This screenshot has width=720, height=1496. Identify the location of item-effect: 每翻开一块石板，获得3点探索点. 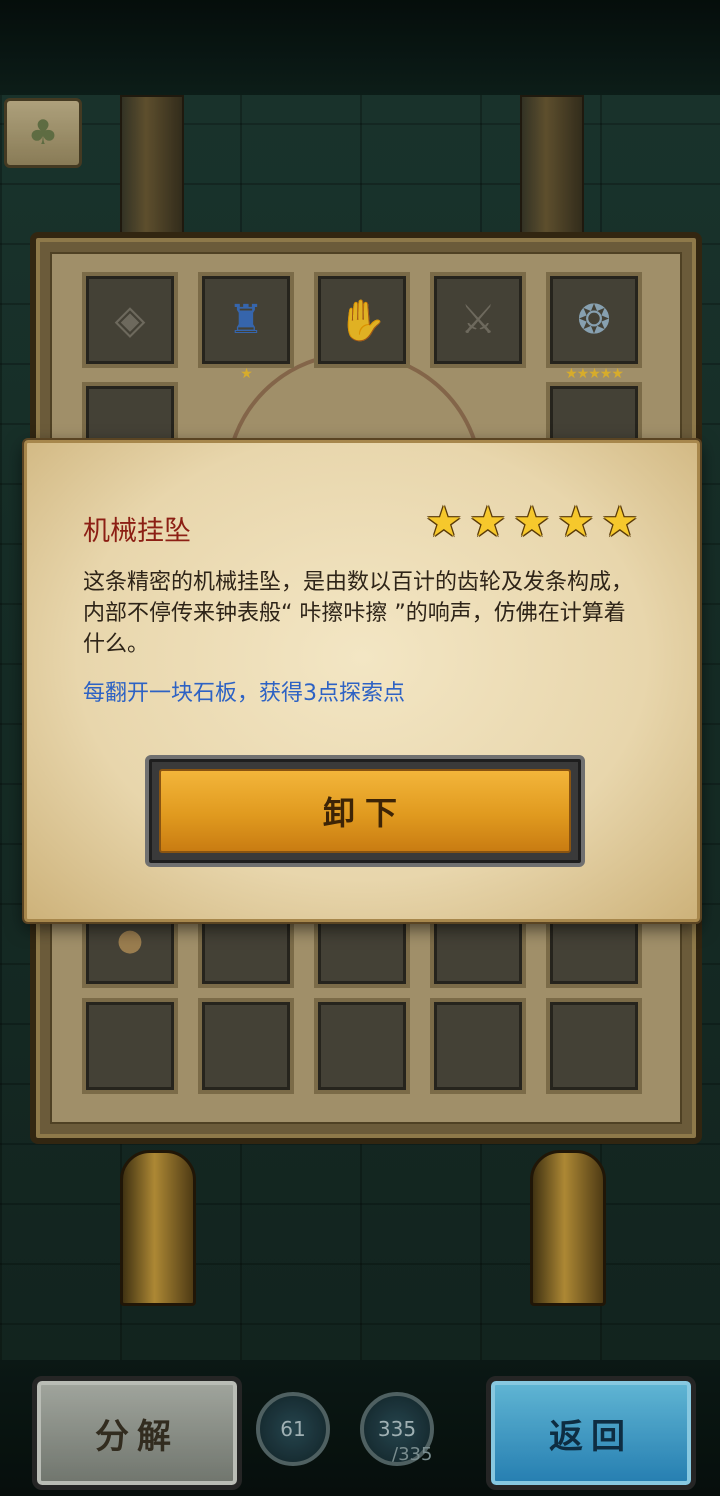
(244, 693).